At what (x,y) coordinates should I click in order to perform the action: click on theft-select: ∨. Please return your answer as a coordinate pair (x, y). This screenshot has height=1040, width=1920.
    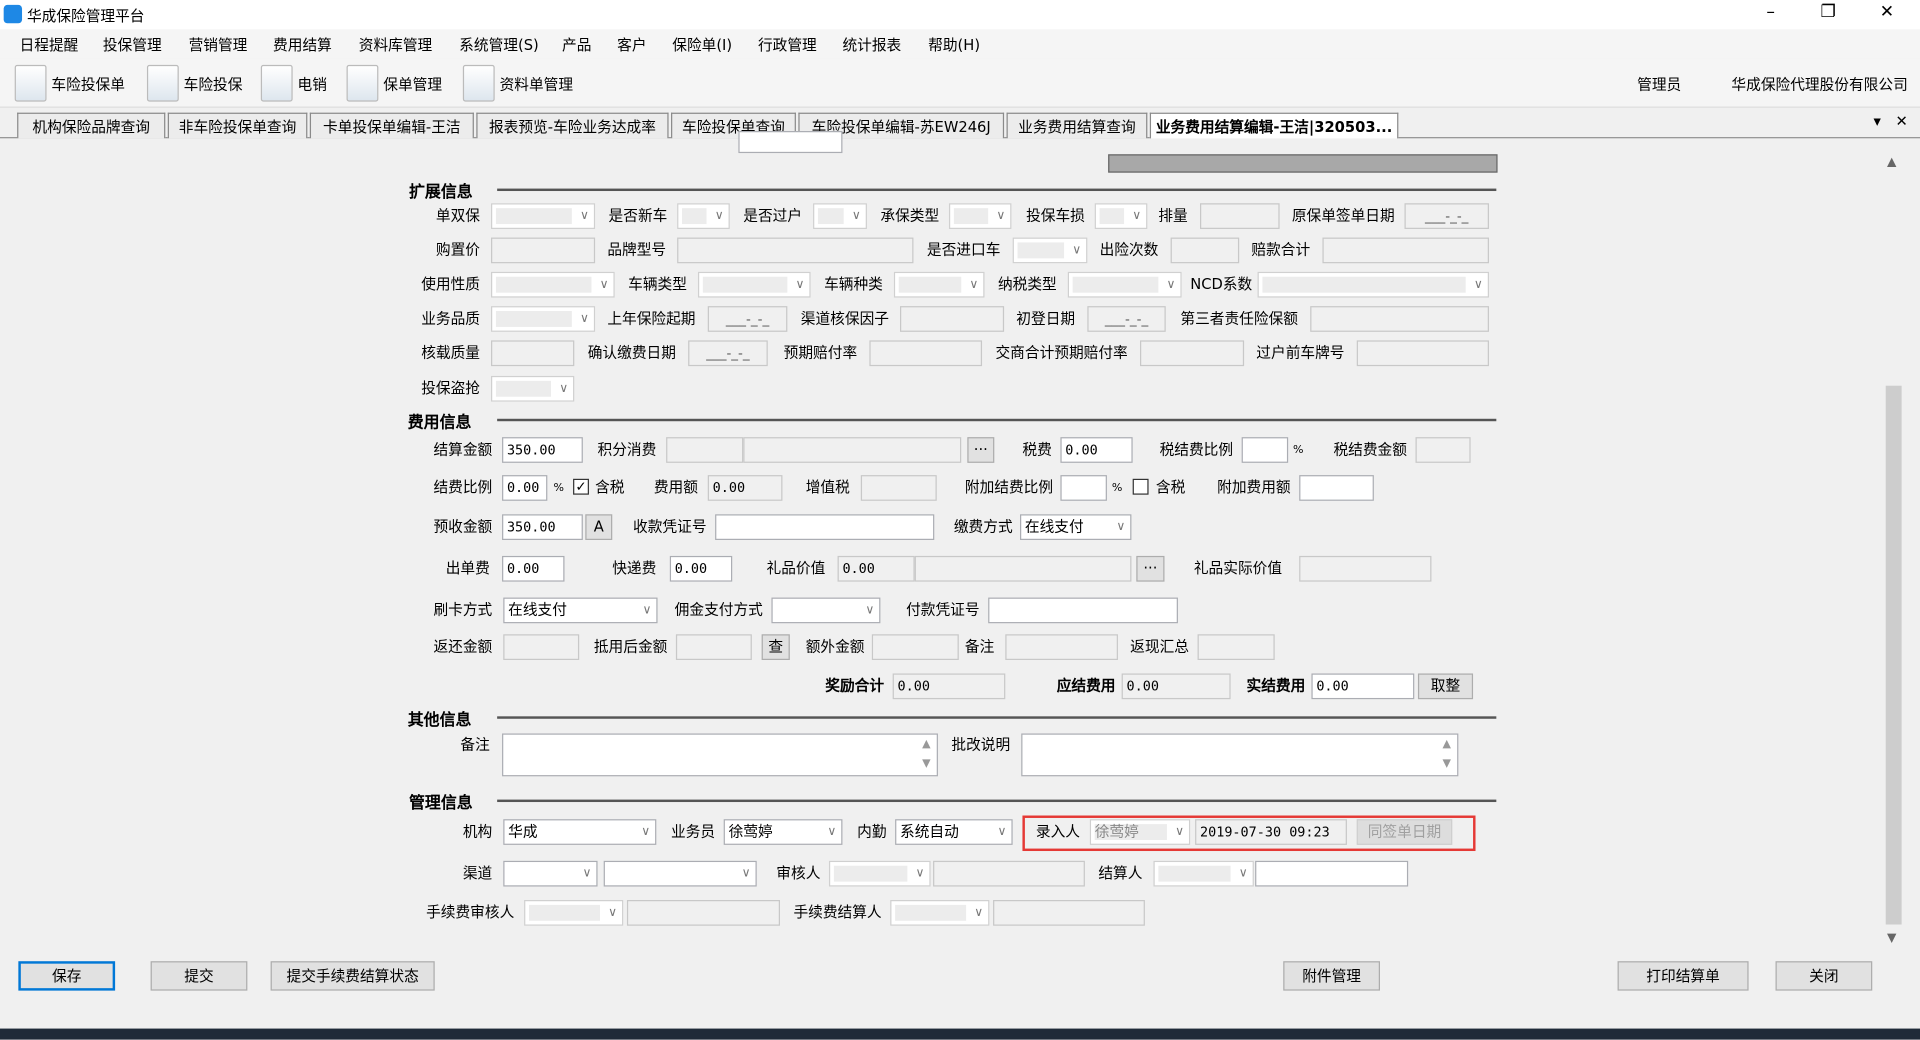
    Looking at the image, I should click on (533, 388).